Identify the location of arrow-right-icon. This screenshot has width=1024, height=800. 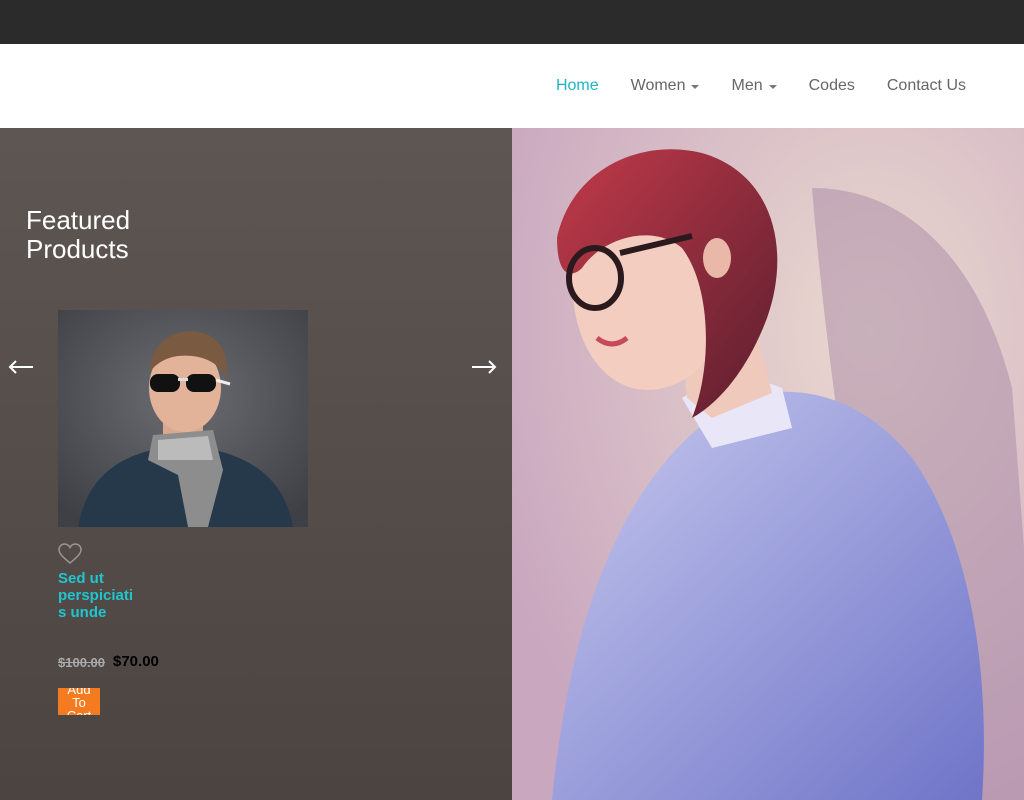
(484, 367).